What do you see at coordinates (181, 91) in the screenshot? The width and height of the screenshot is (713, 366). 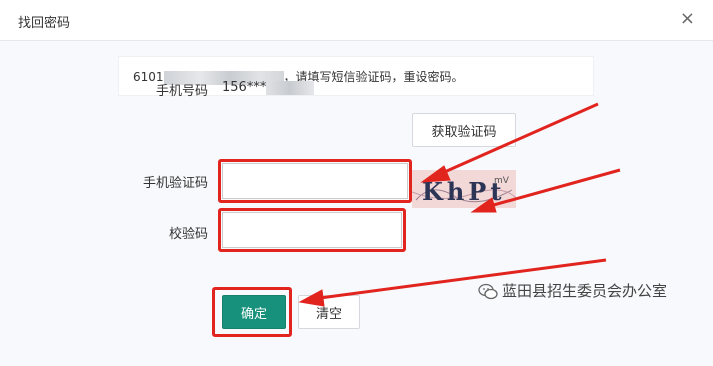 I see `phone-label: 手机号码` at bounding box center [181, 91].